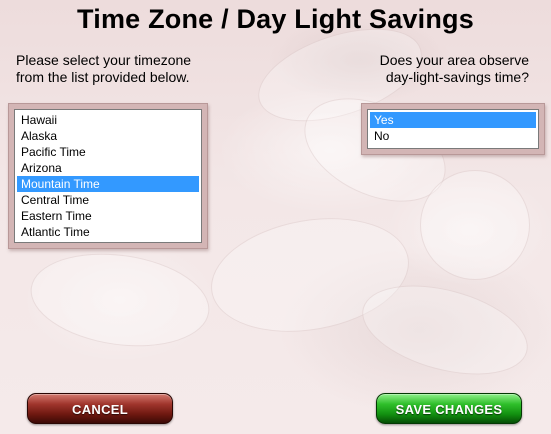 The width and height of the screenshot is (551, 434). Describe the element at coordinates (108, 232) in the screenshot. I see `timezone-option-atlantic: Atlantic Time` at that location.